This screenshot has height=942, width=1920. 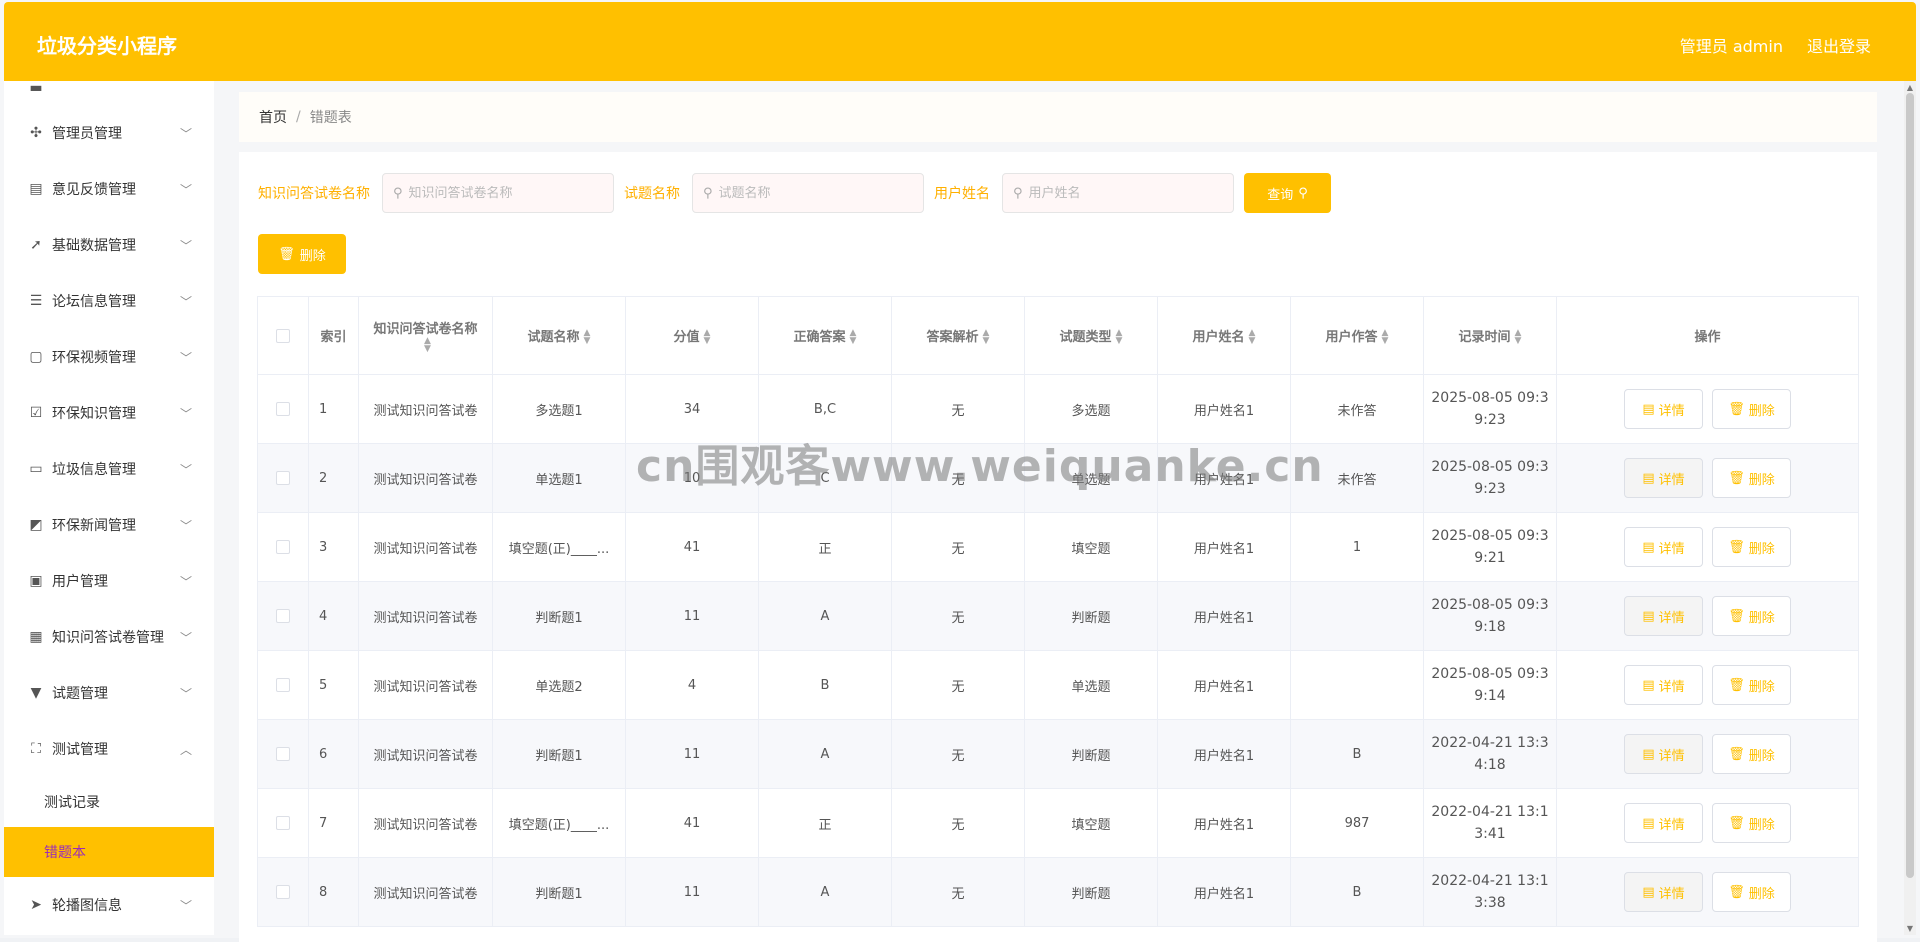 What do you see at coordinates (960, 41) in the screenshot?
I see `top-header: 垃圾分类小程序 管理员 admin 退出登录` at bounding box center [960, 41].